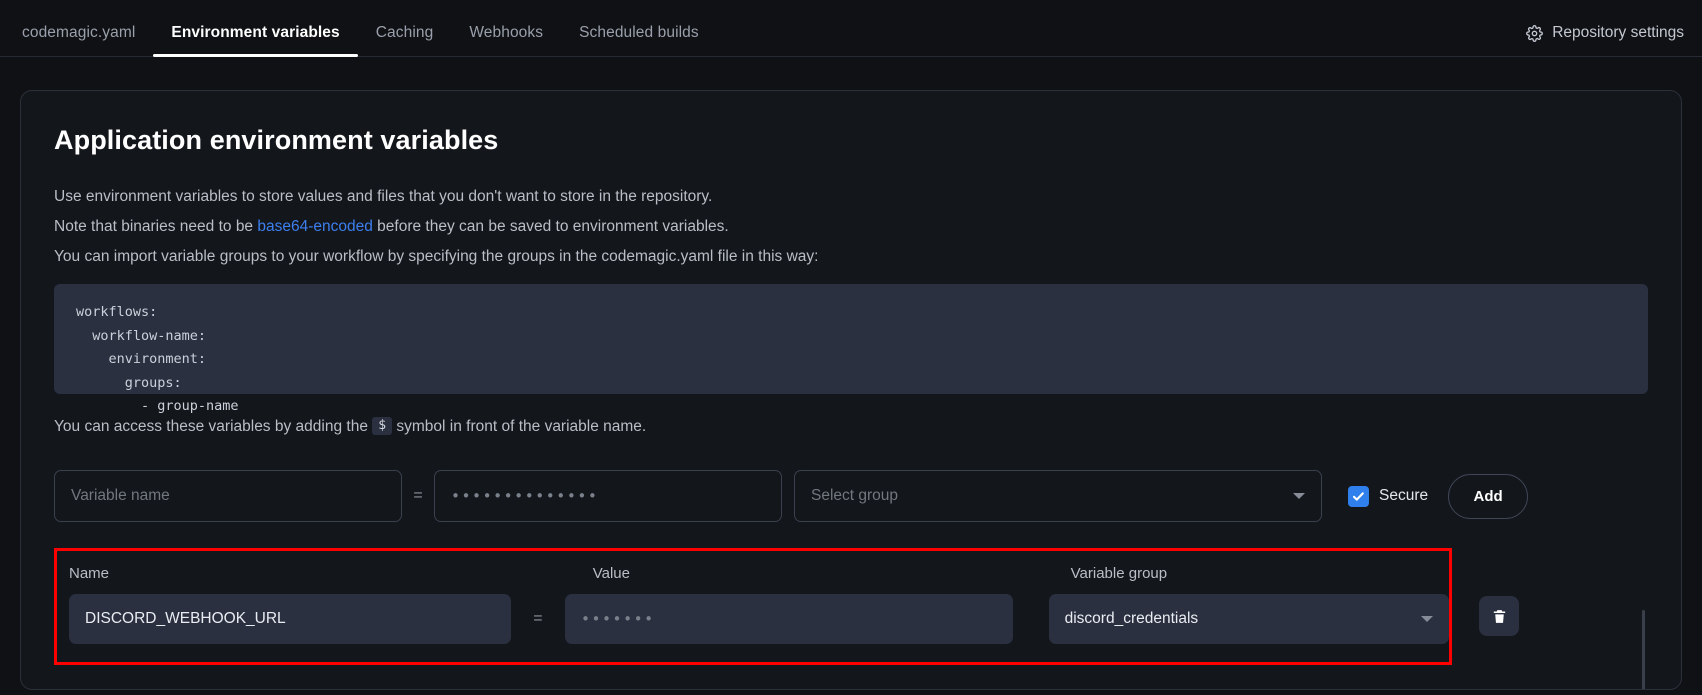 The height and width of the screenshot is (695, 1702). I want to click on repository-settings-link: Repository settings, so click(1605, 40).